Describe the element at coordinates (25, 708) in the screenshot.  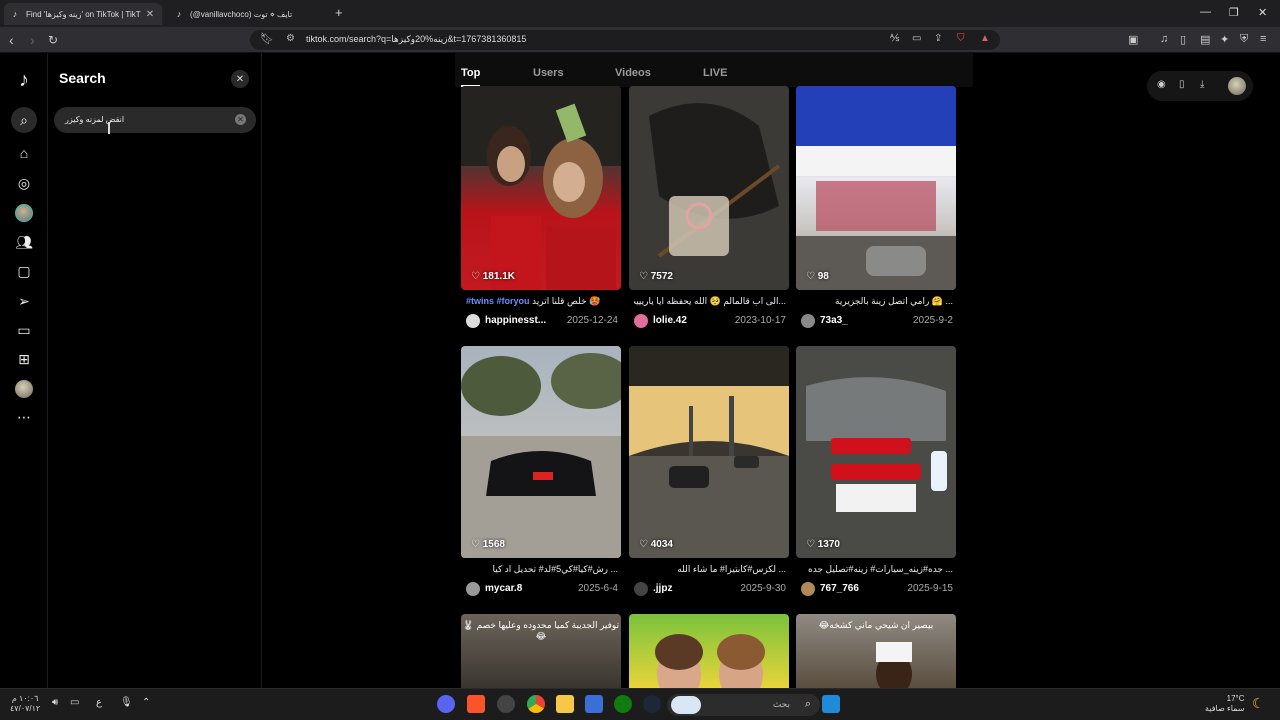
I see `clock-date: ٤٧/٠٧/١٢` at that location.